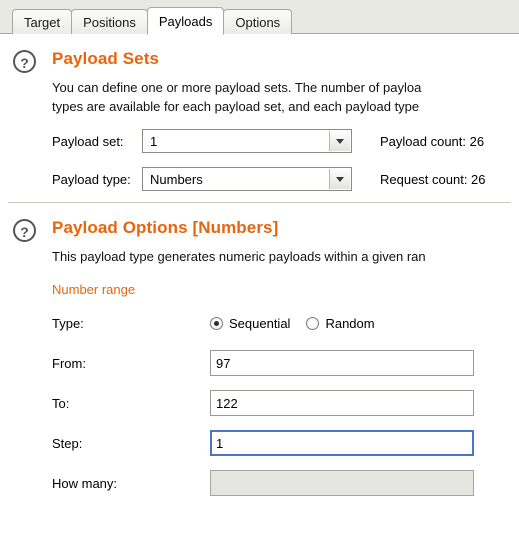 This screenshot has width=519, height=559. I want to click on payload-type-row: Payload type: Numbers Request count: 26, so click(282, 179).